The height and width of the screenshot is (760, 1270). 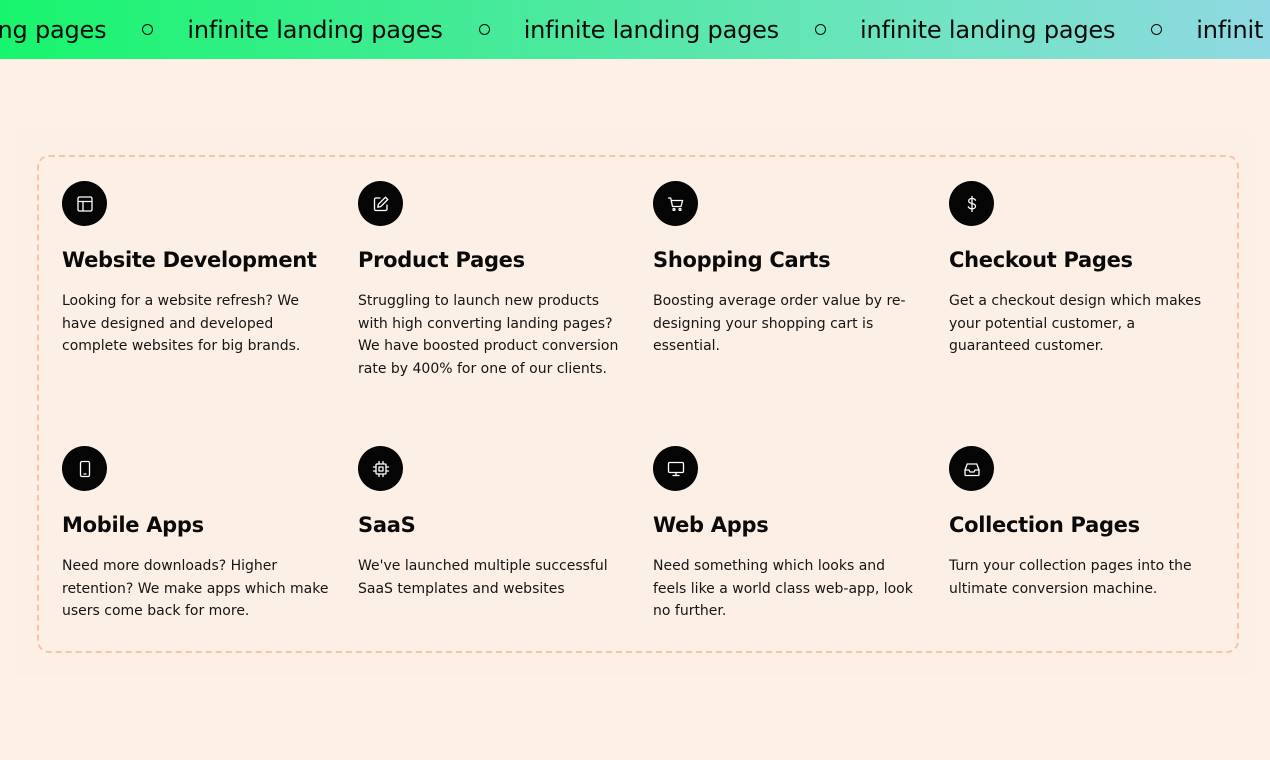 What do you see at coordinates (971, 203) in the screenshot?
I see `dollar-icon` at bounding box center [971, 203].